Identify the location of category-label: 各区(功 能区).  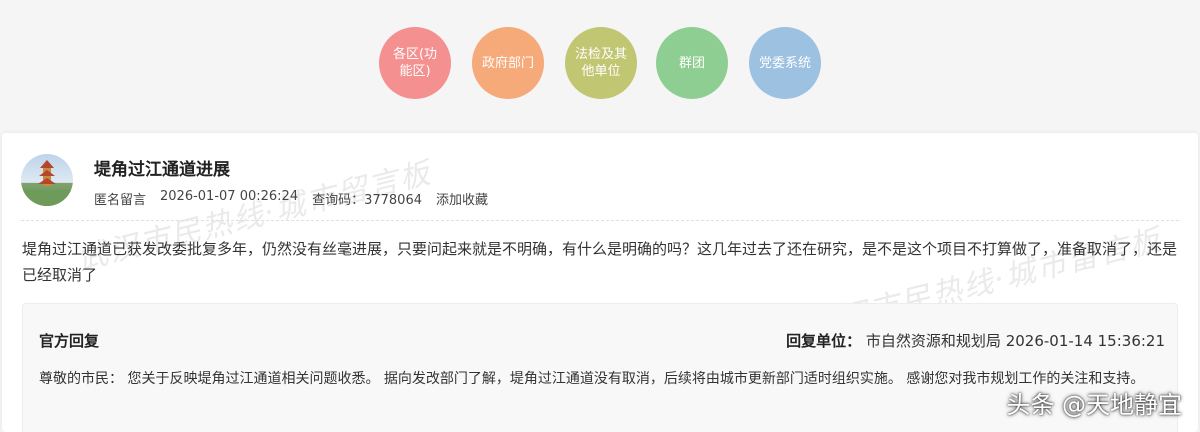
(415, 63).